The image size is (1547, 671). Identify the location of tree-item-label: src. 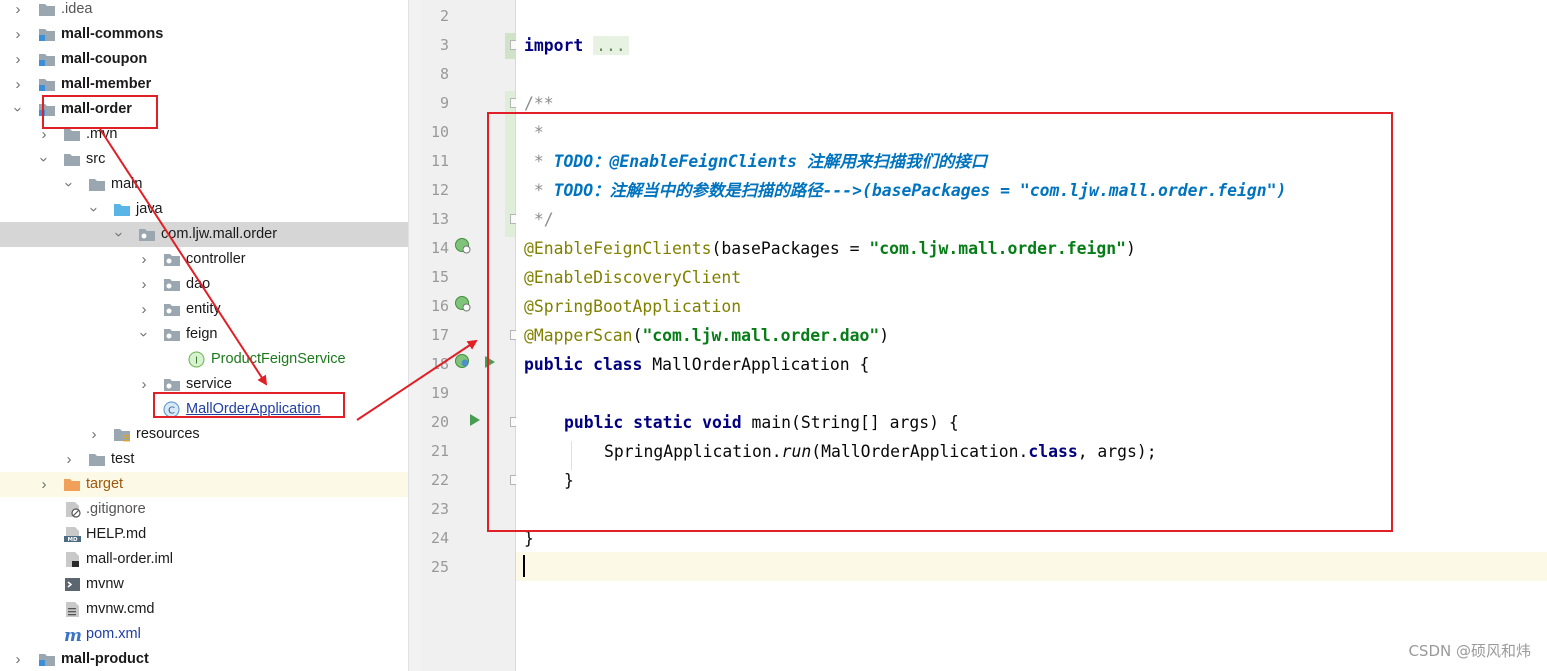
(96, 159).